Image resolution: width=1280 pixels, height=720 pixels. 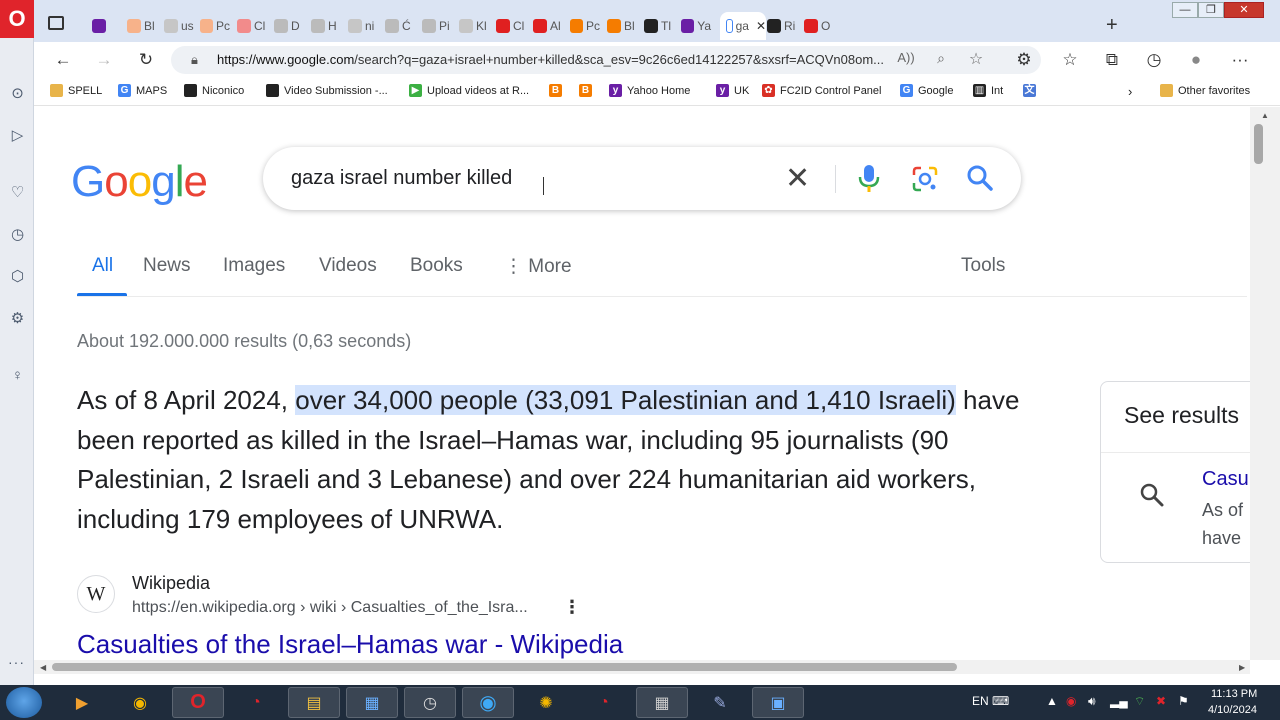 I want to click on back-icon: ←, so click(x=63, y=60).